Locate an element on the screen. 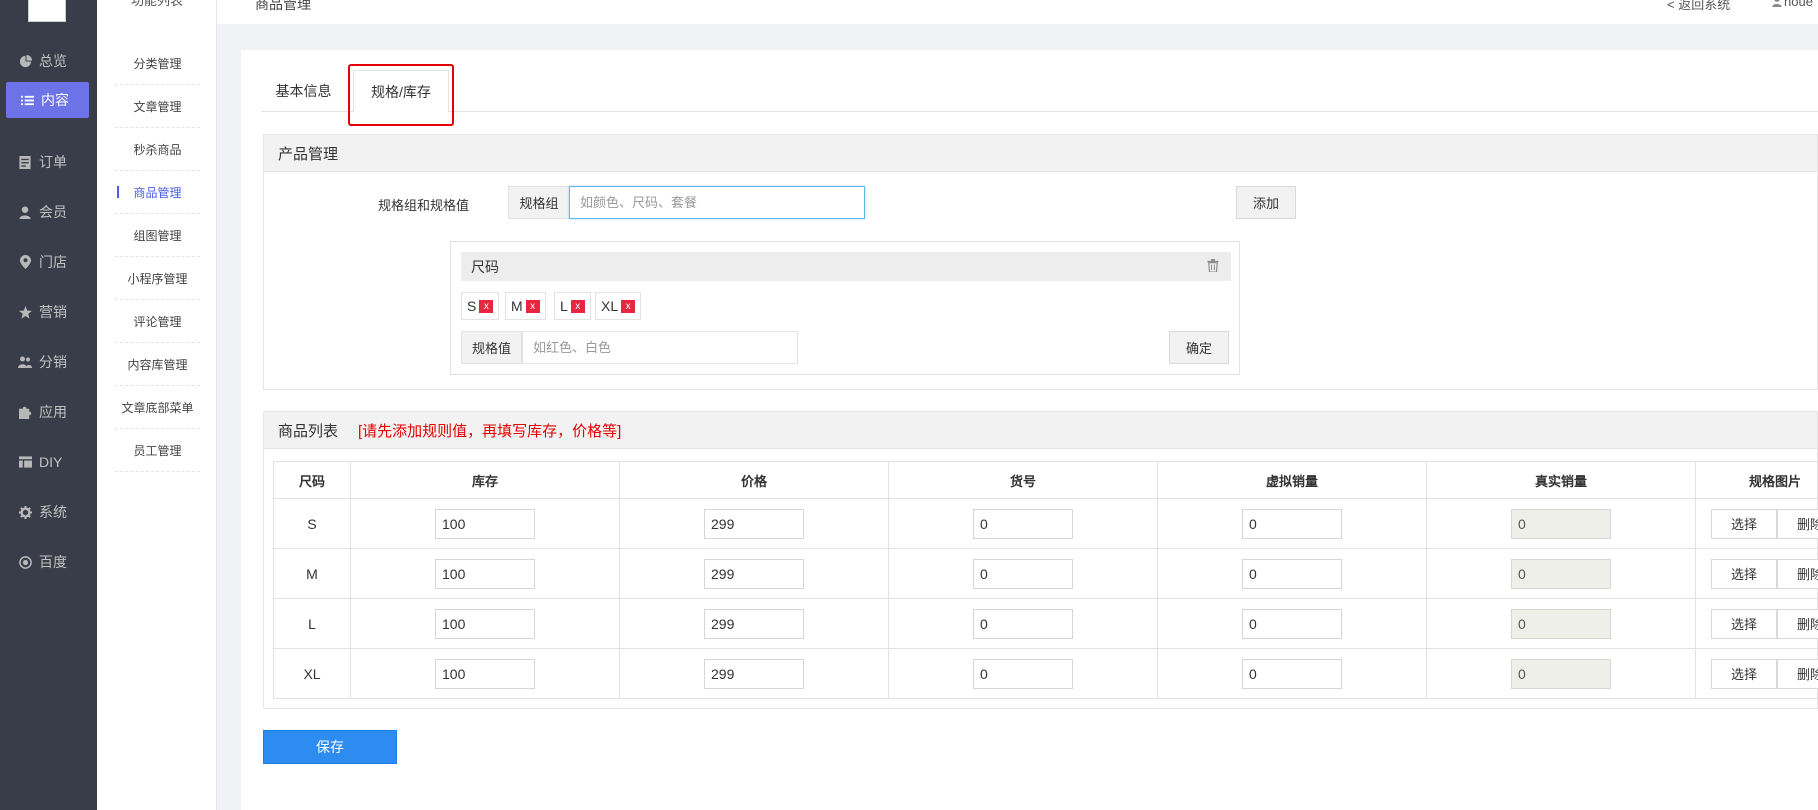 Image resolution: width=1818 pixels, height=810 pixels. nav-item-content: 内容 is located at coordinates (47, 100).